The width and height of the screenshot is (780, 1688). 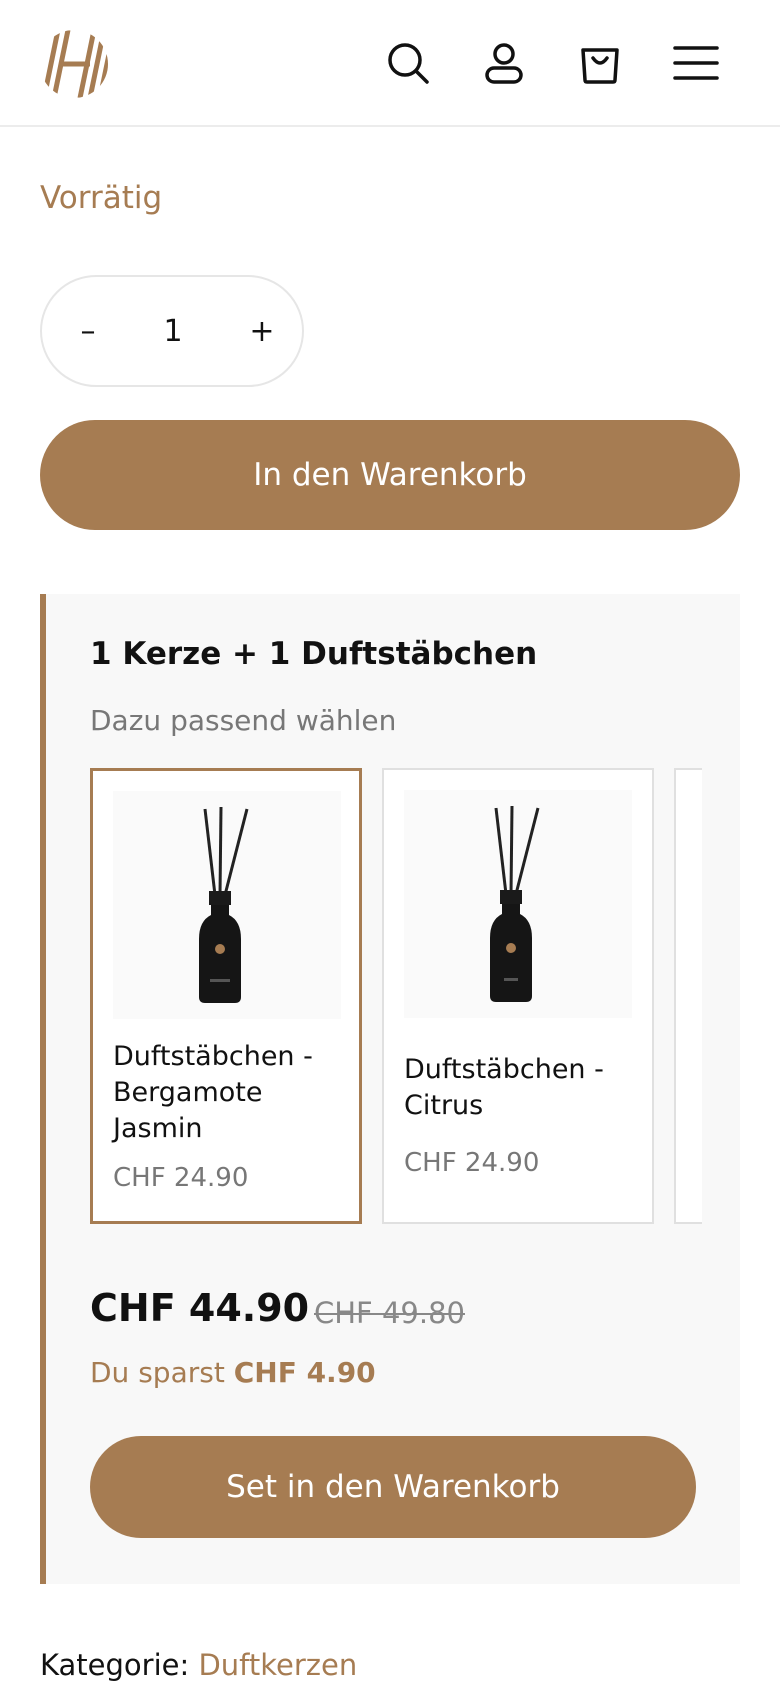 What do you see at coordinates (88, 331) in the screenshot?
I see `quantity-decrease-button: –` at bounding box center [88, 331].